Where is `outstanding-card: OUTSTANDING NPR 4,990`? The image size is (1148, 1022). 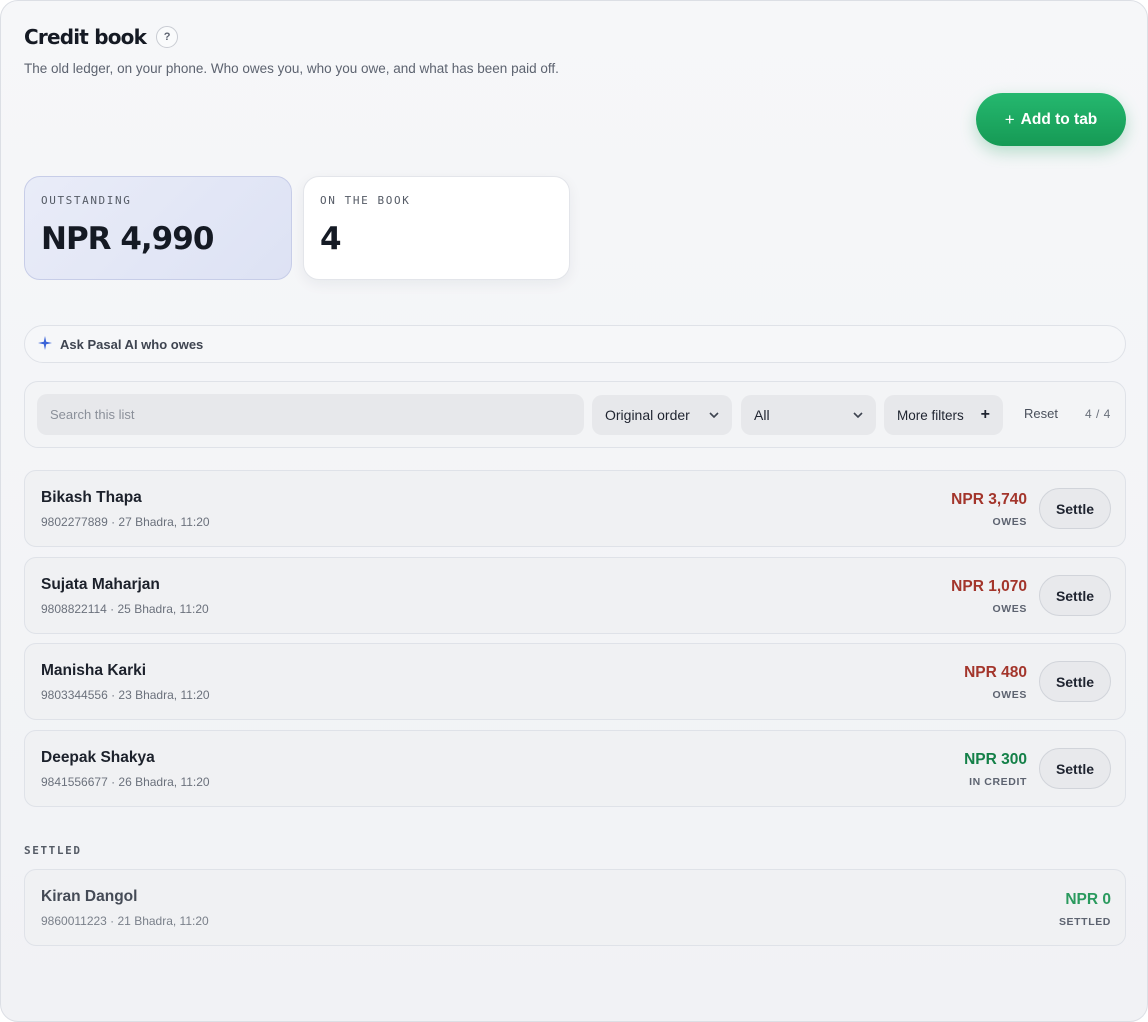 outstanding-card: OUTSTANDING NPR 4,990 is located at coordinates (158, 228).